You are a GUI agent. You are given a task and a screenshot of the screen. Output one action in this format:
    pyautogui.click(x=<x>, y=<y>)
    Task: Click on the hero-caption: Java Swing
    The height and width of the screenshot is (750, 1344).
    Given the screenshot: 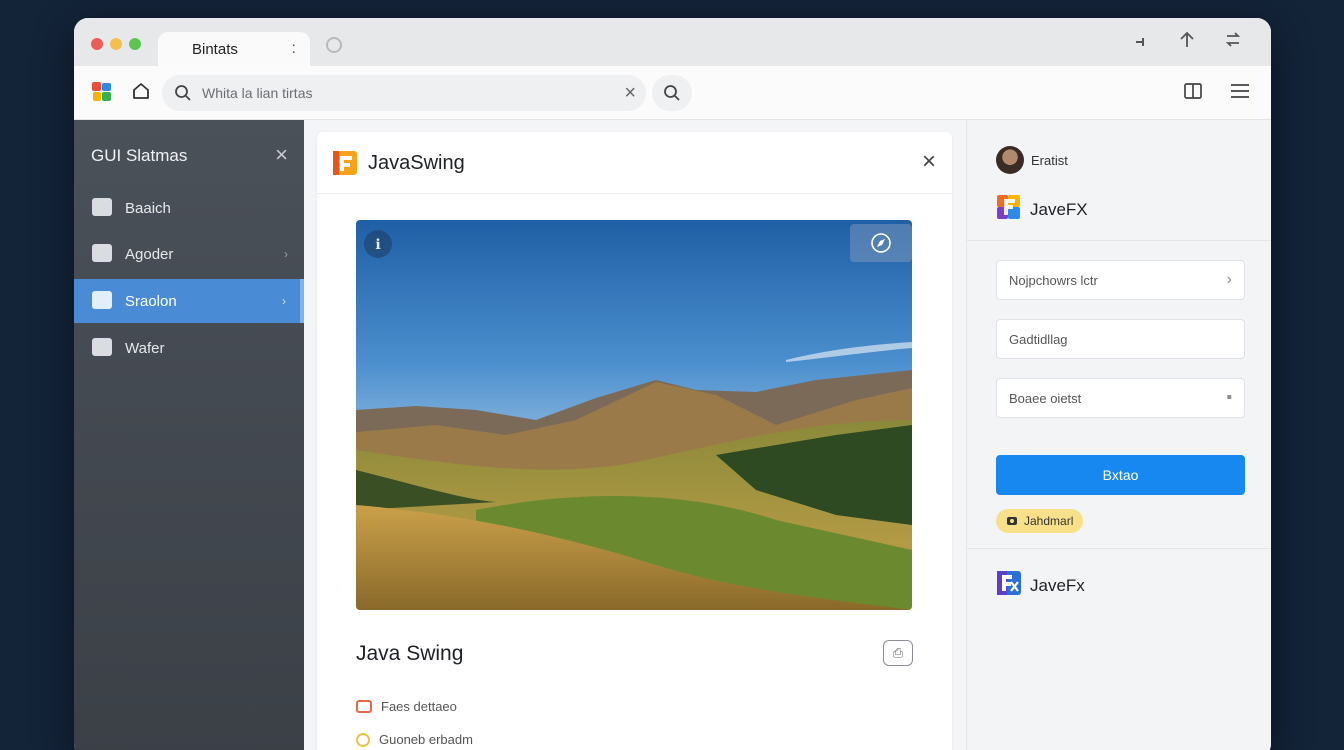 What is the action you would take?
    pyautogui.click(x=410, y=653)
    